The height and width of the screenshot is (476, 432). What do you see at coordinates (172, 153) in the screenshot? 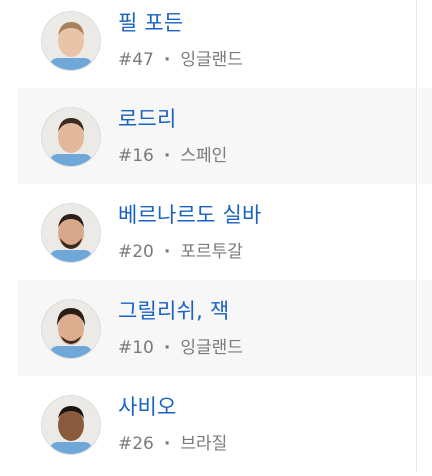
I see `player-meta: #16 · 스페인` at bounding box center [172, 153].